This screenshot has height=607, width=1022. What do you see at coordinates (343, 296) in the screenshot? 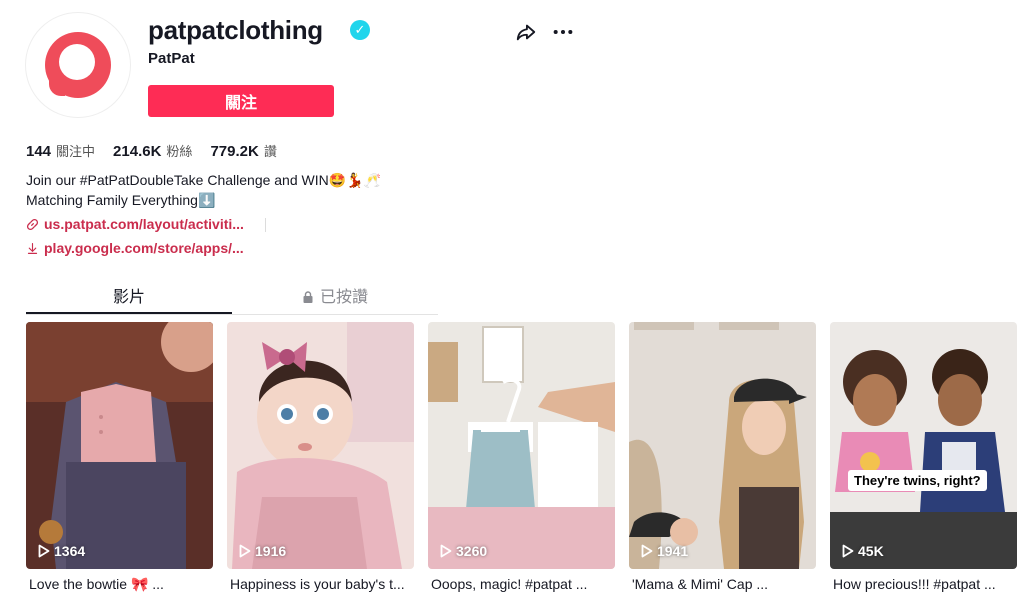
I see `tab-liked-label: 已按讚` at bounding box center [343, 296].